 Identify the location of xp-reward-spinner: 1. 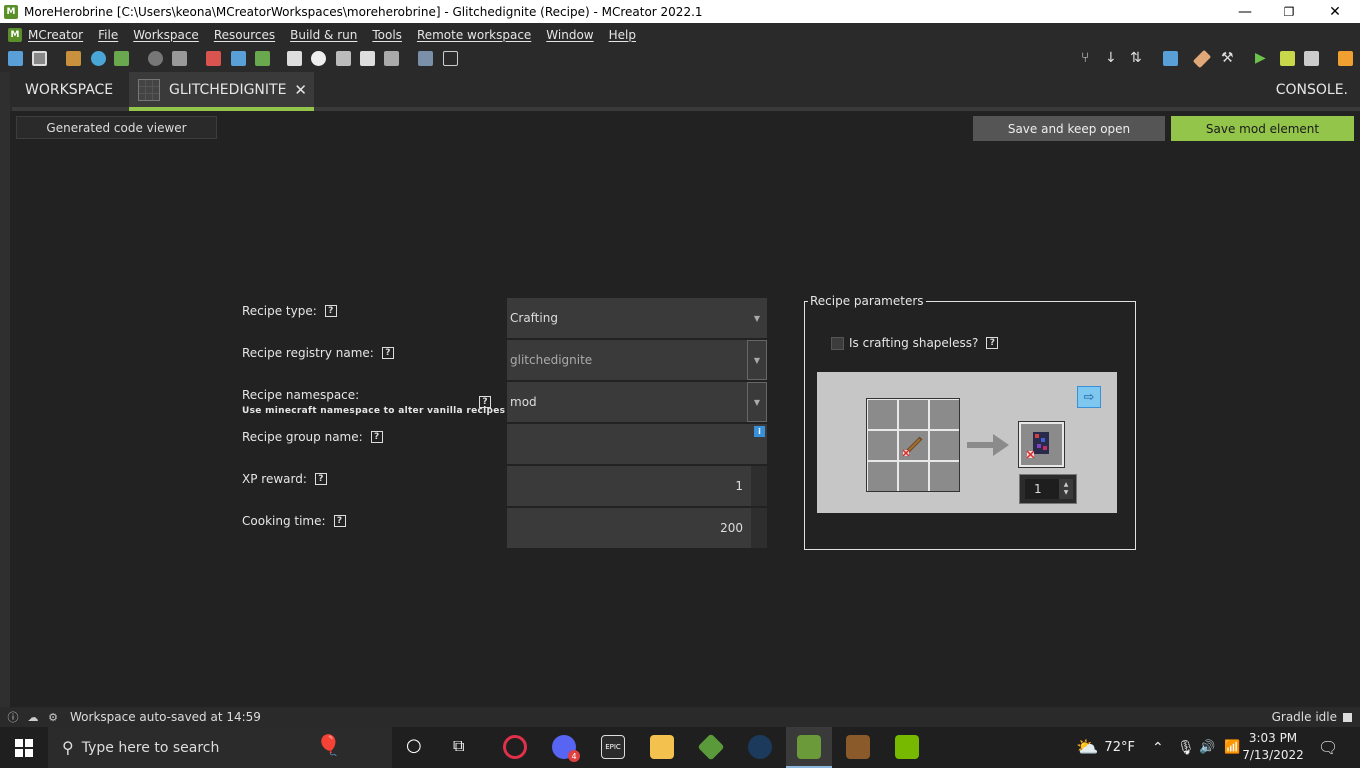
(637, 486).